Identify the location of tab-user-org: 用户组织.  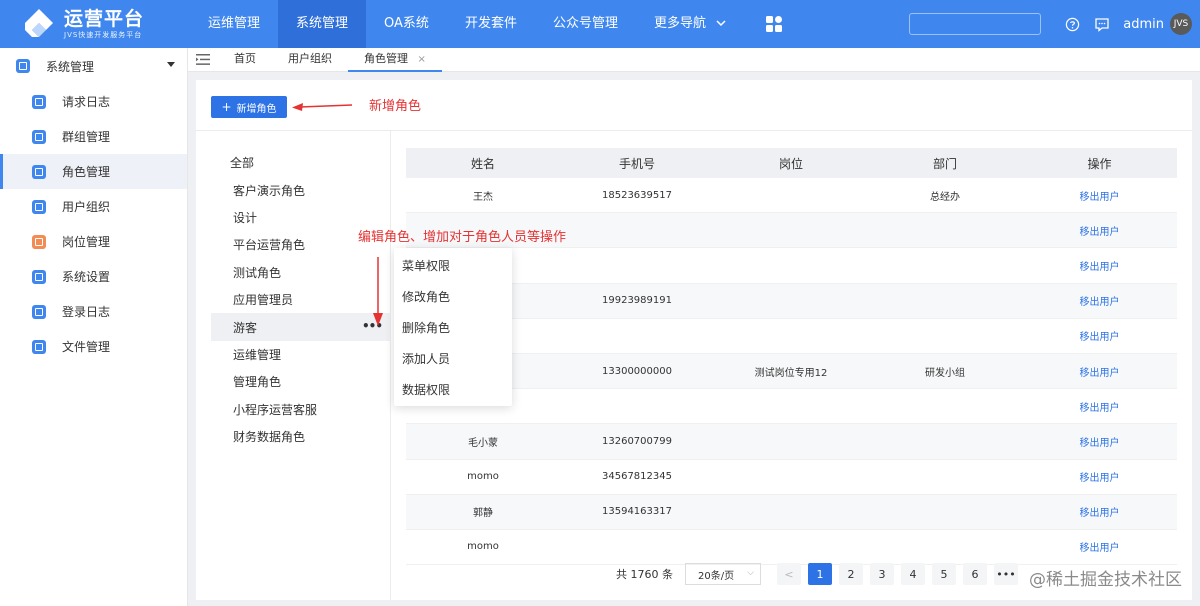
(310, 60).